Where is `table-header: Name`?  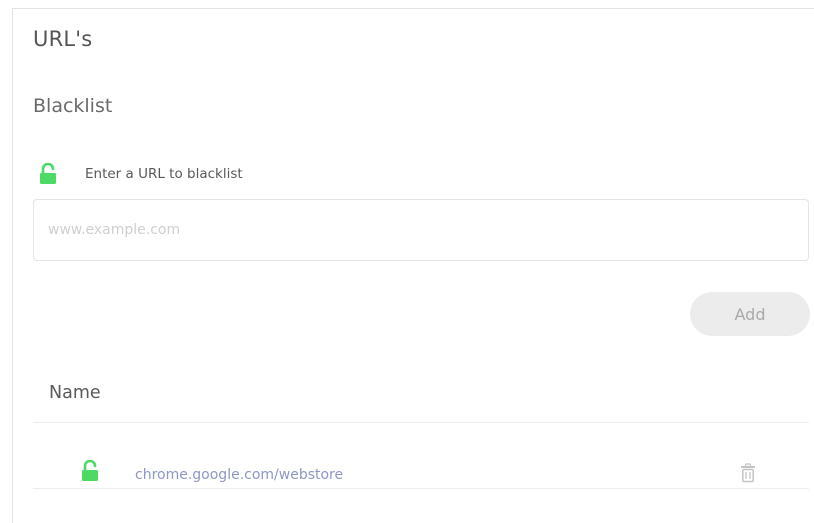
table-header: Name is located at coordinates (421, 396).